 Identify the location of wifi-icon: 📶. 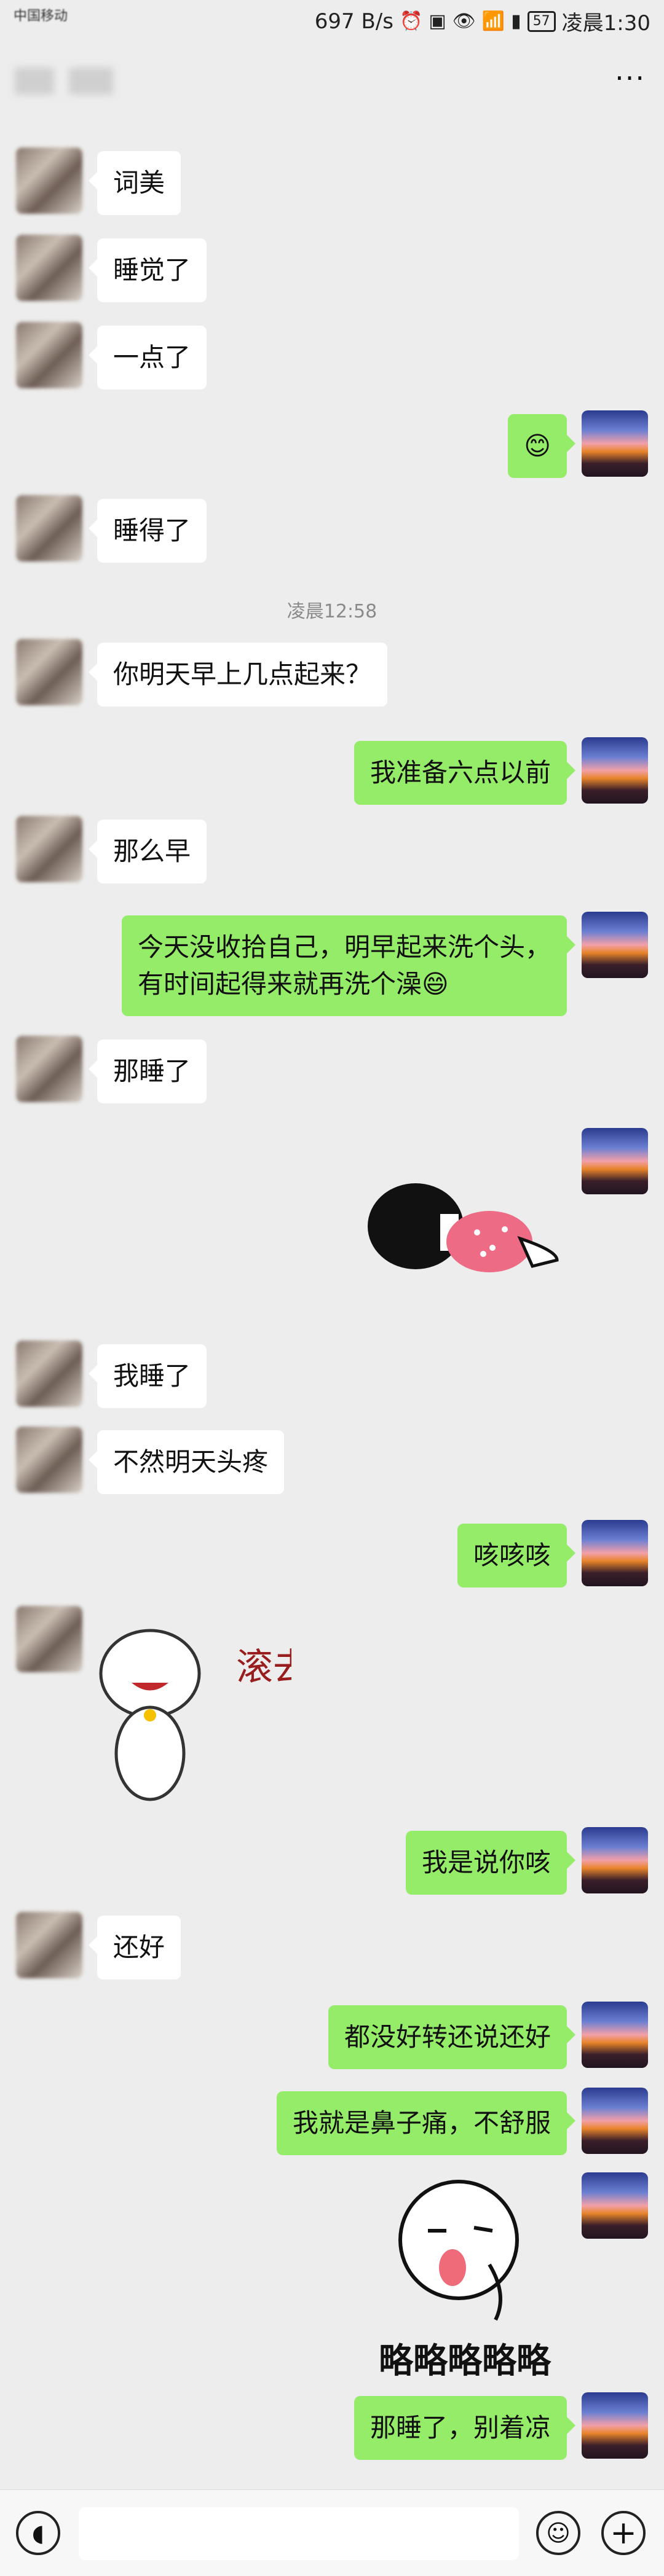
(493, 21).